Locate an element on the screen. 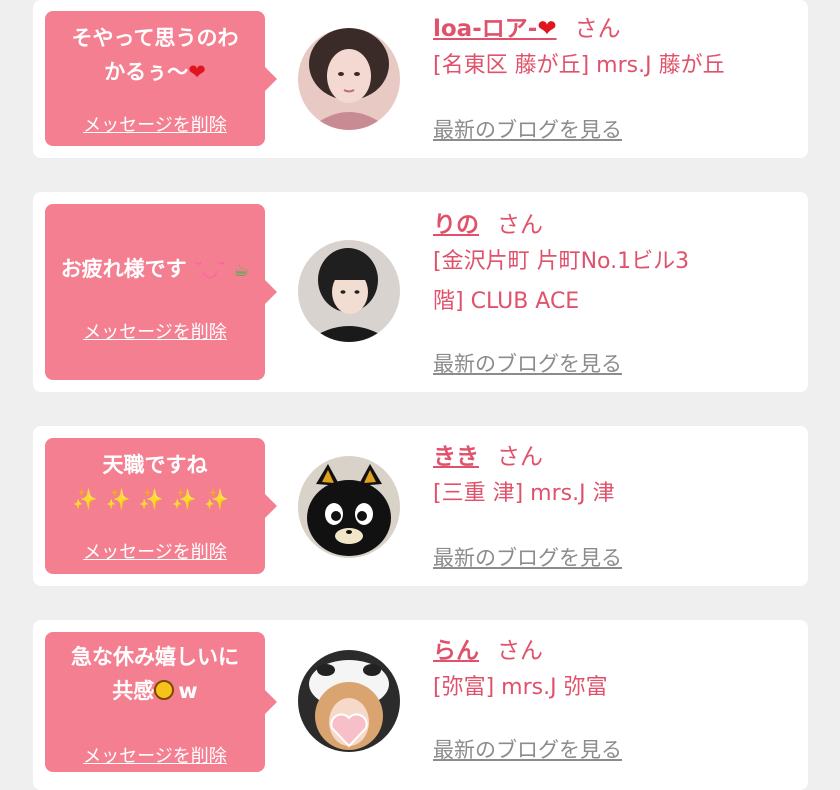  message-bubble: 天職ですね ✨✨✨✨✨ メッセージを削除 is located at coordinates (161, 506).